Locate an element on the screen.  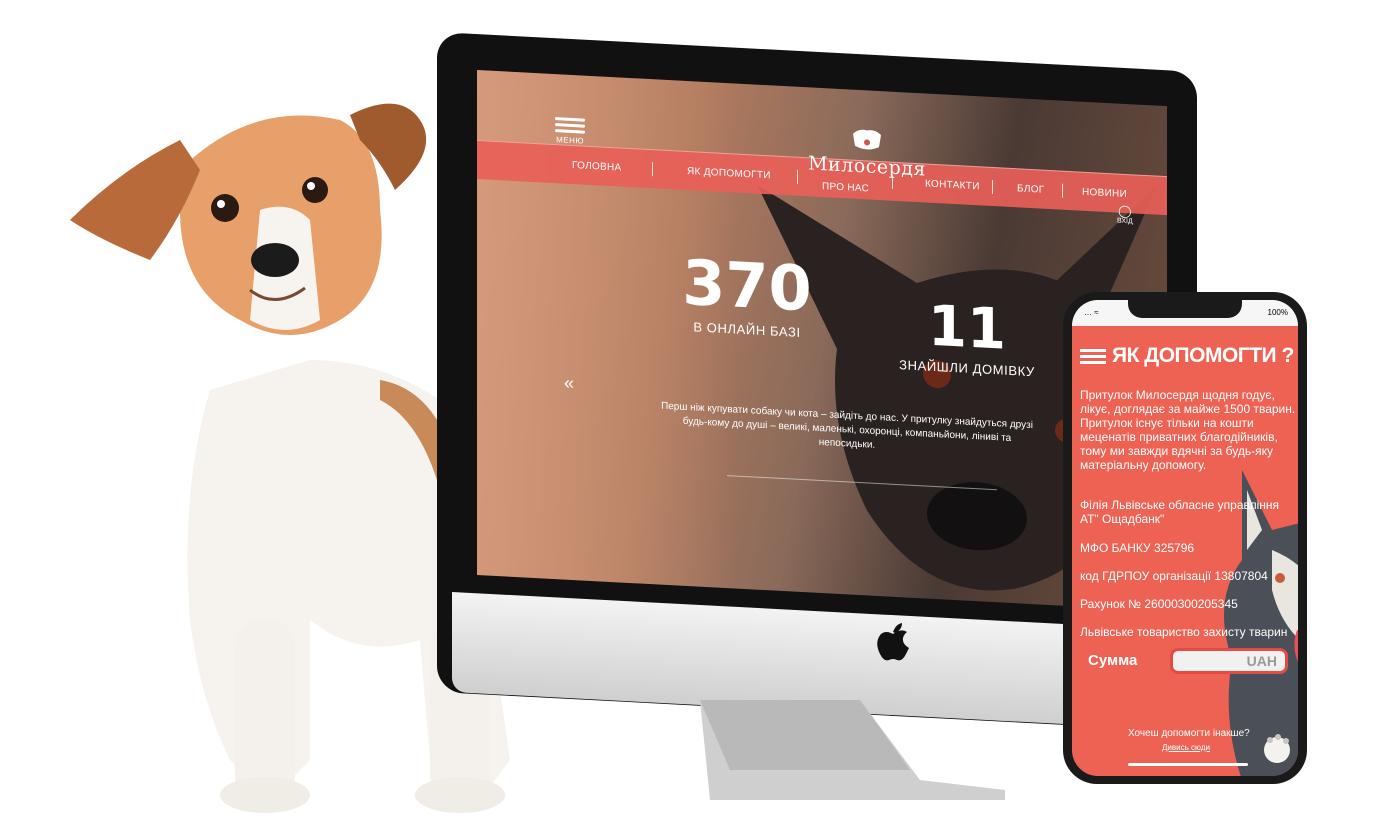
mobile-heading: ЯК ДОПОМОГТИ ? is located at coordinates (1187, 356).